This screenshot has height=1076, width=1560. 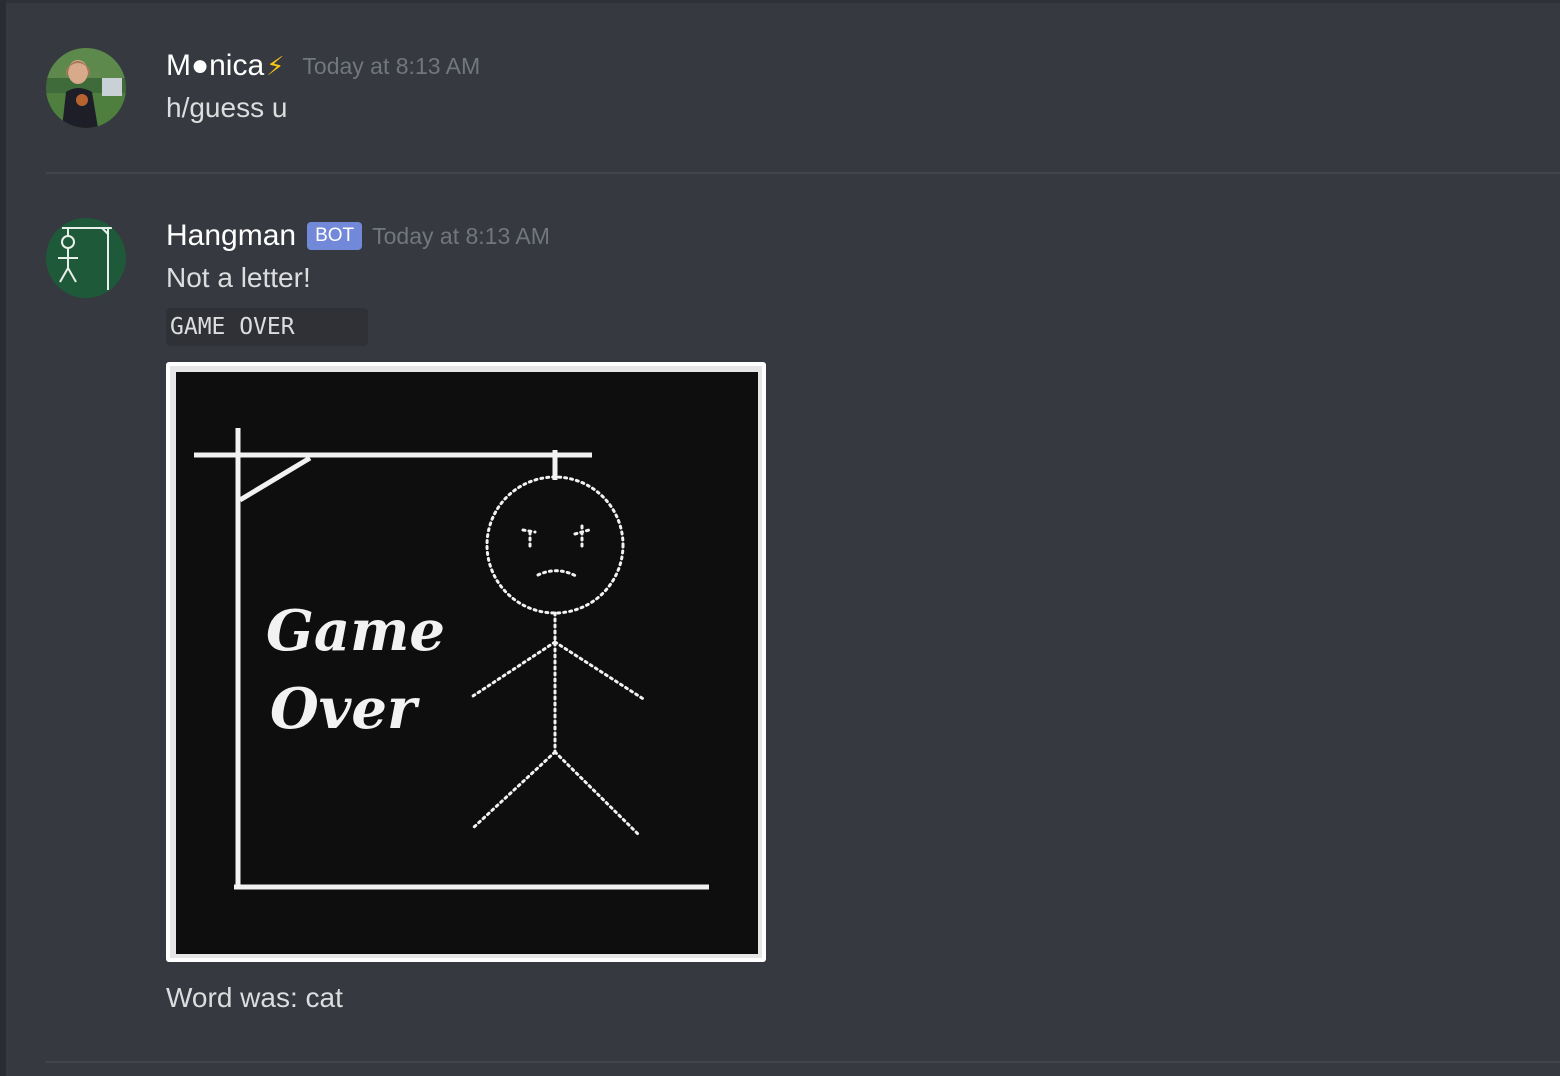 I want to click on chat-left-edge, so click(x=3, y=538).